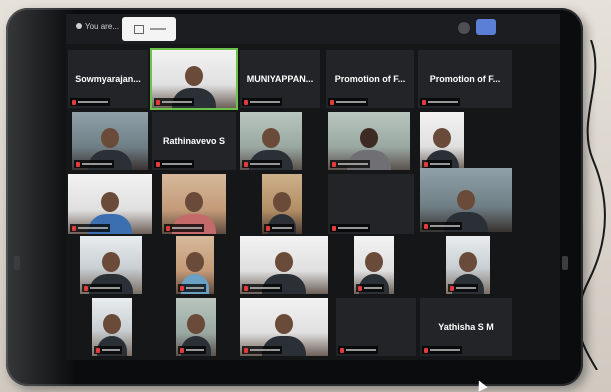 The width and height of the screenshot is (611, 392). What do you see at coordinates (486, 27) in the screenshot?
I see `view-toggle-button` at bounding box center [486, 27].